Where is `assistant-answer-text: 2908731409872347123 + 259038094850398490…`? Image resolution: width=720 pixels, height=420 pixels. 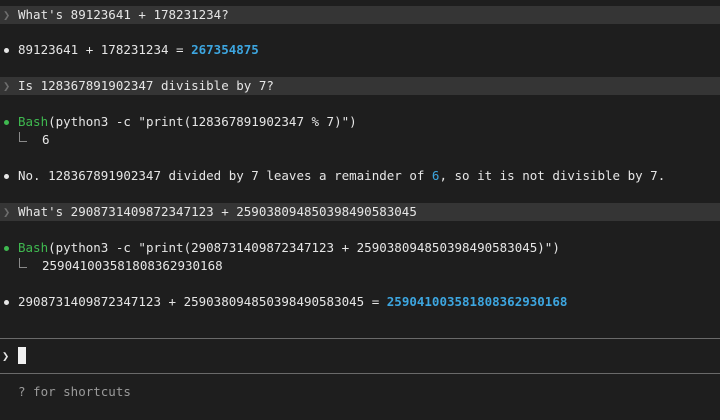
assistant-answer-text: 2908731409872347123 + 259038094850398490… is located at coordinates (292, 302).